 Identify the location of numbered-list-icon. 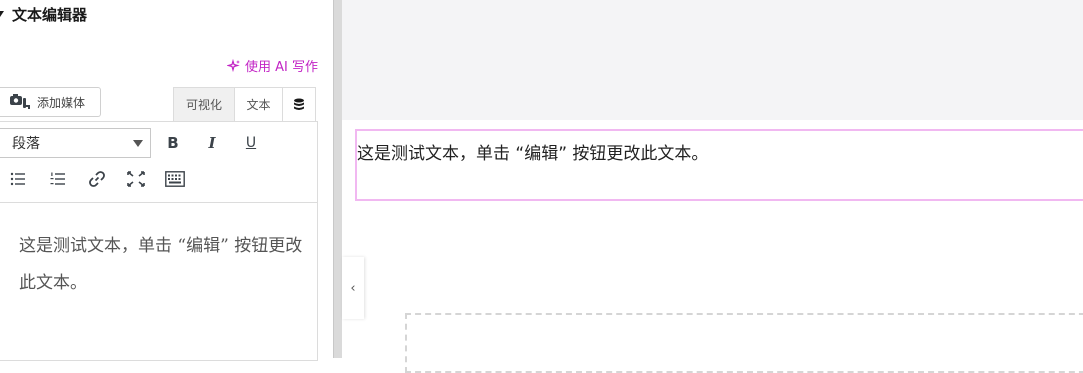
(57, 178).